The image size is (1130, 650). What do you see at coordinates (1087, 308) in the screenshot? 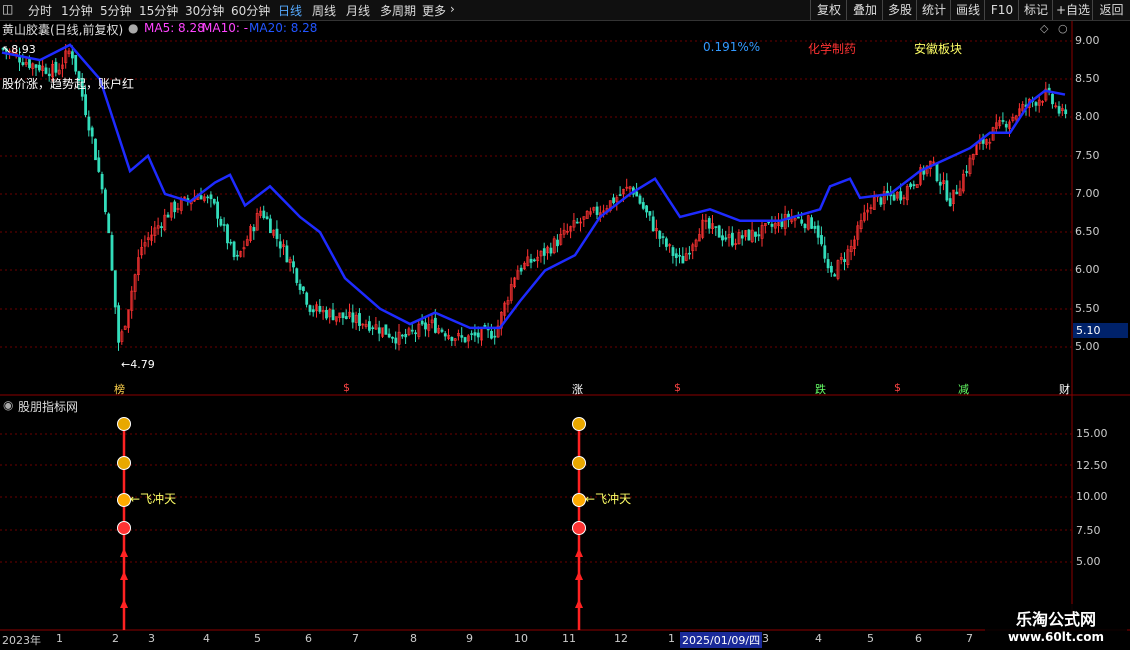
I see `y-tick: 5.50` at bounding box center [1087, 308].